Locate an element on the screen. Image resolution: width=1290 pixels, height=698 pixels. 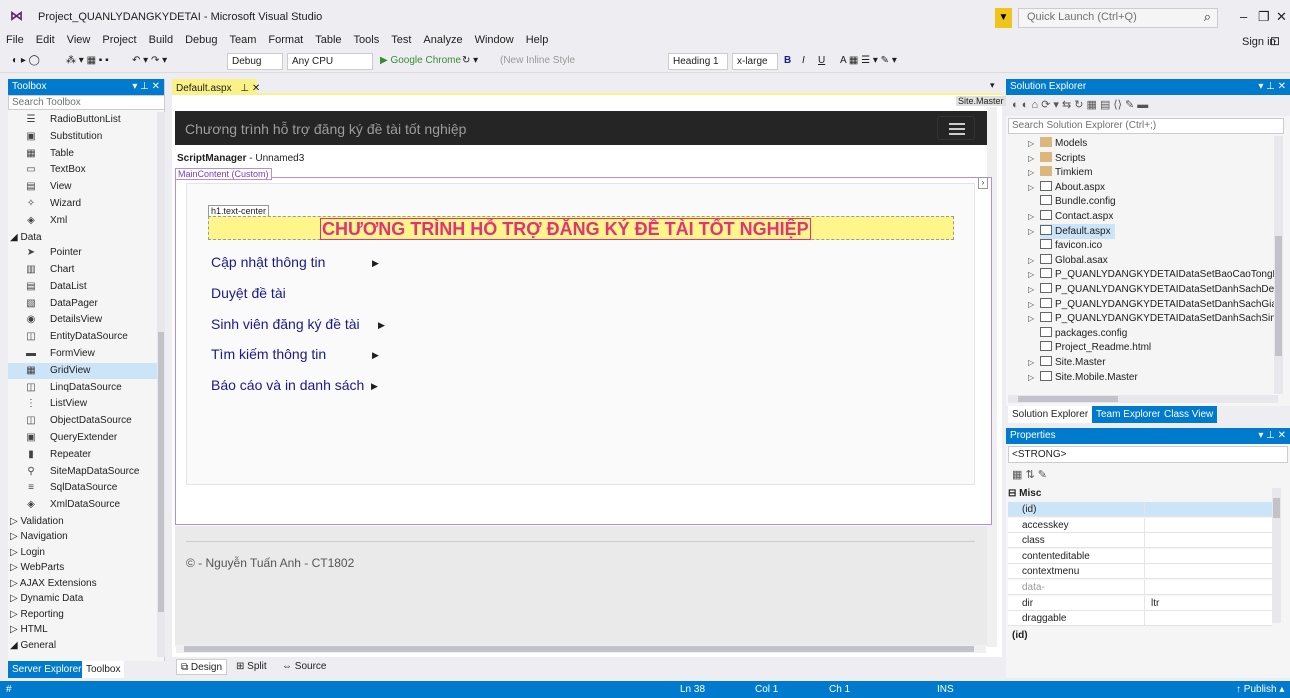
config-select: Debug is located at coordinates (255, 61).